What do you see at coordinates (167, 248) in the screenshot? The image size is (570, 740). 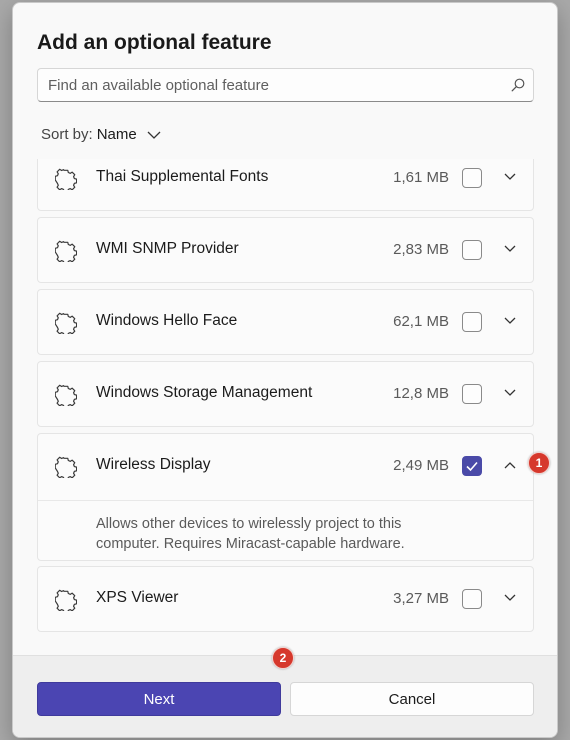 I see `feature-name: WMI SNMP Provider` at bounding box center [167, 248].